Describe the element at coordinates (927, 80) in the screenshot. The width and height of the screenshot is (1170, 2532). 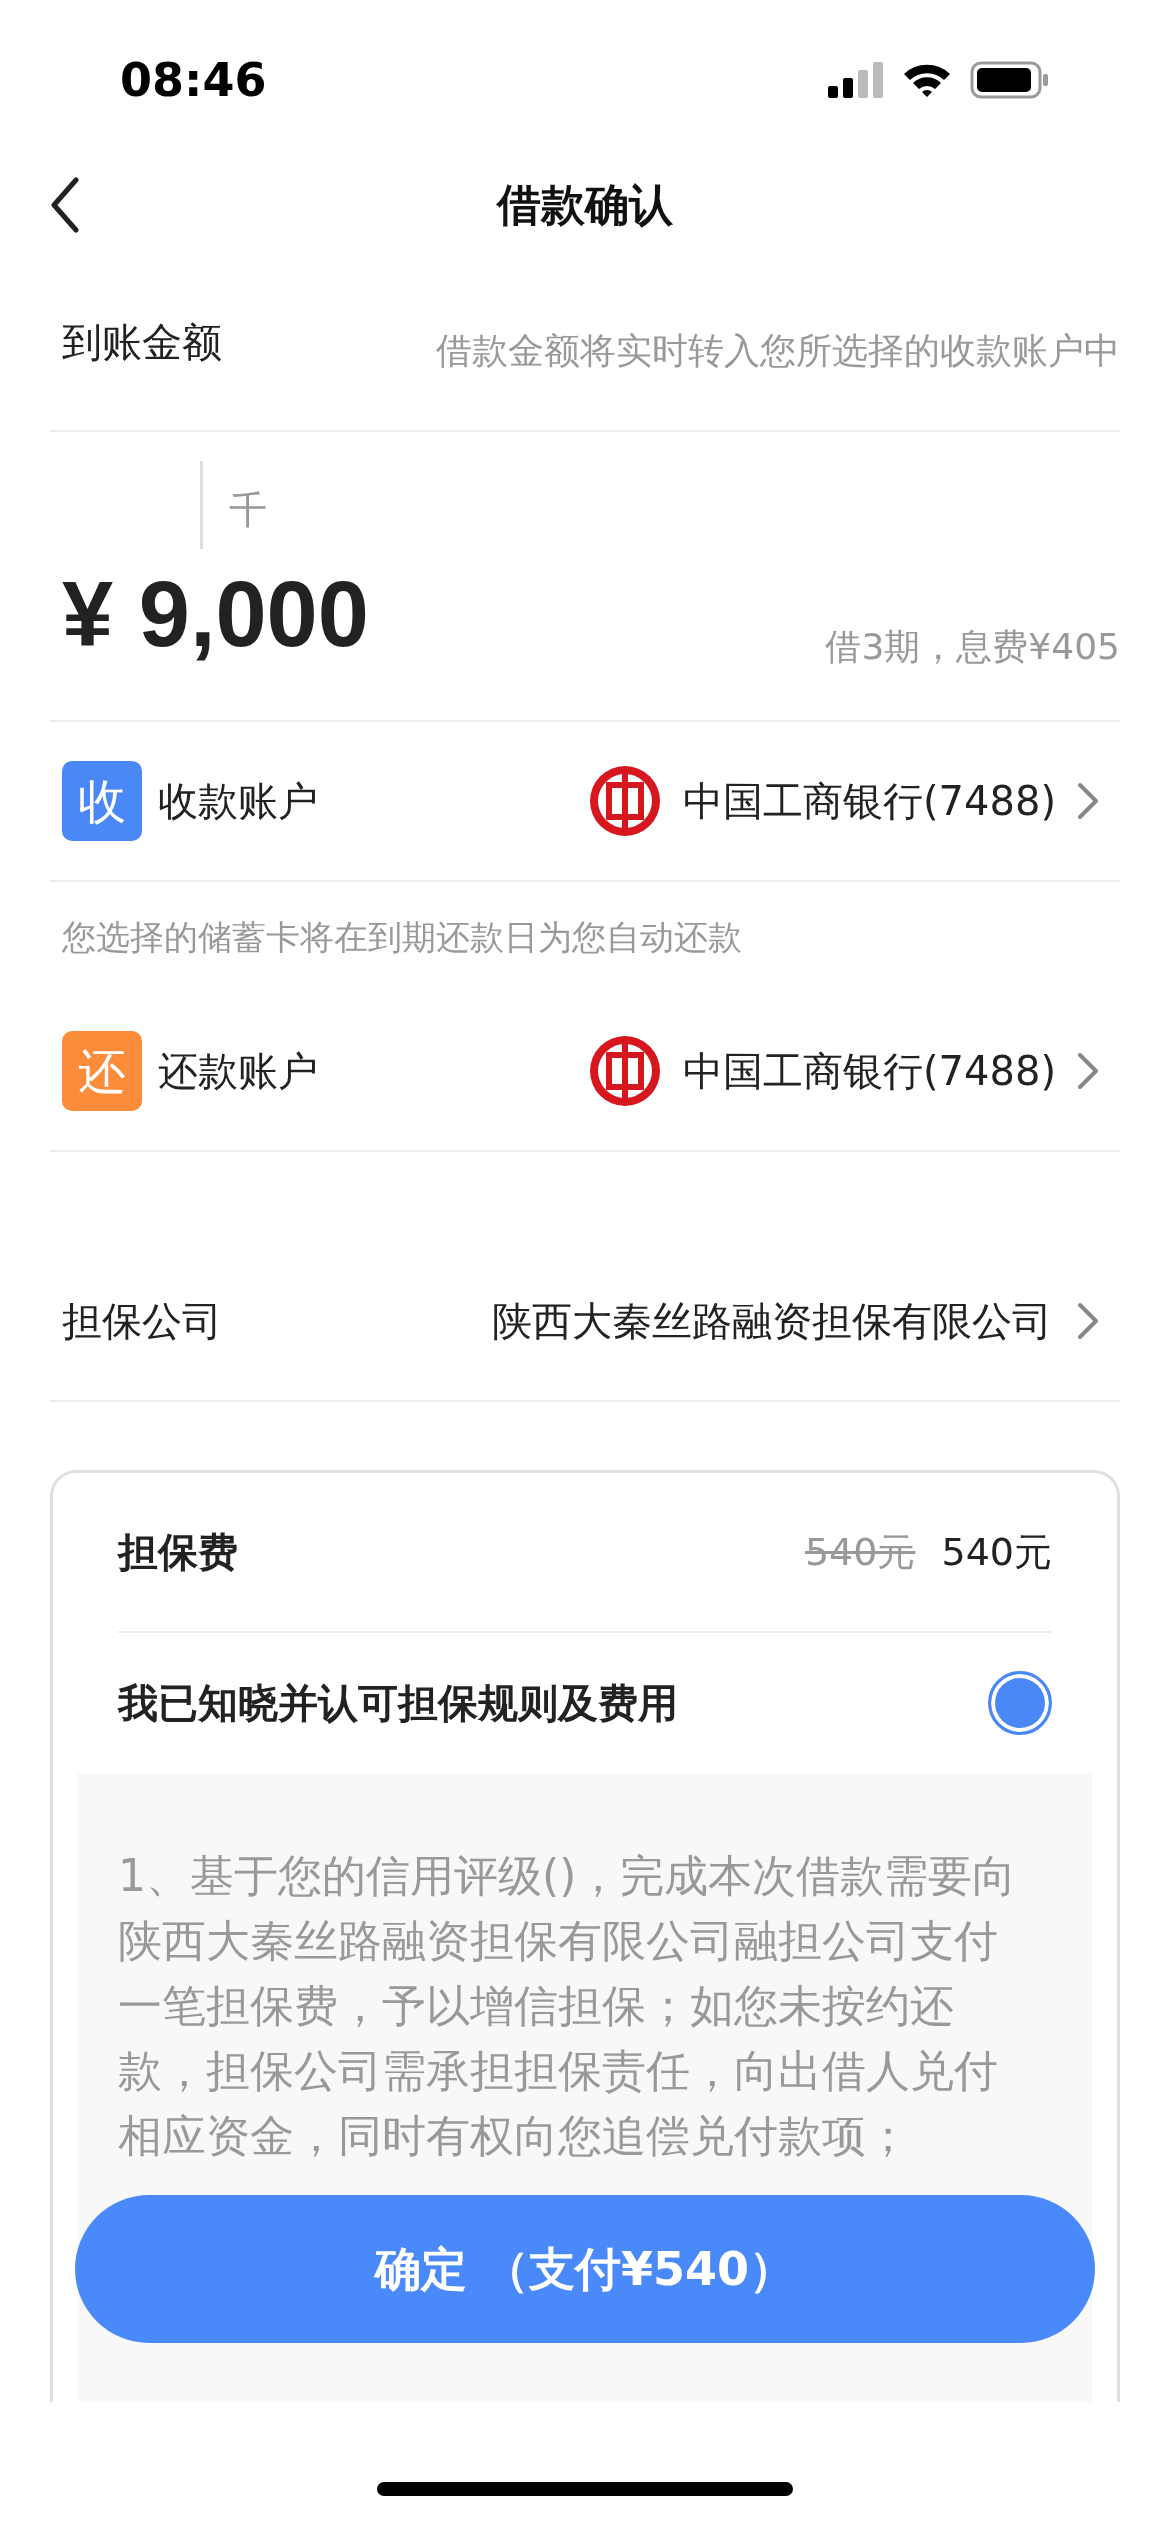
I see `wifi-icon` at that location.